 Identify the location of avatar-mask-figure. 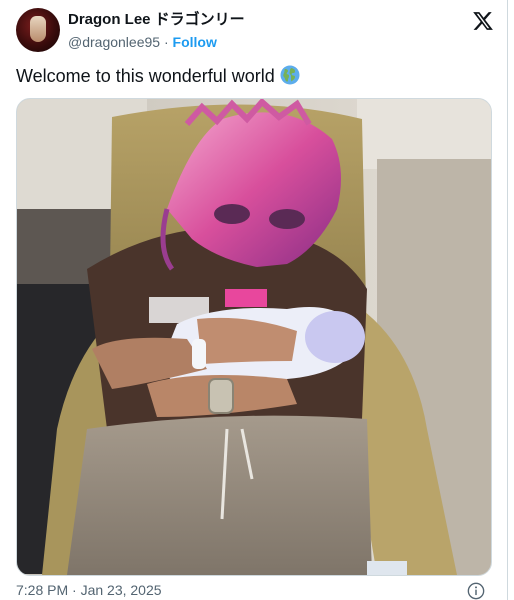
(38, 29).